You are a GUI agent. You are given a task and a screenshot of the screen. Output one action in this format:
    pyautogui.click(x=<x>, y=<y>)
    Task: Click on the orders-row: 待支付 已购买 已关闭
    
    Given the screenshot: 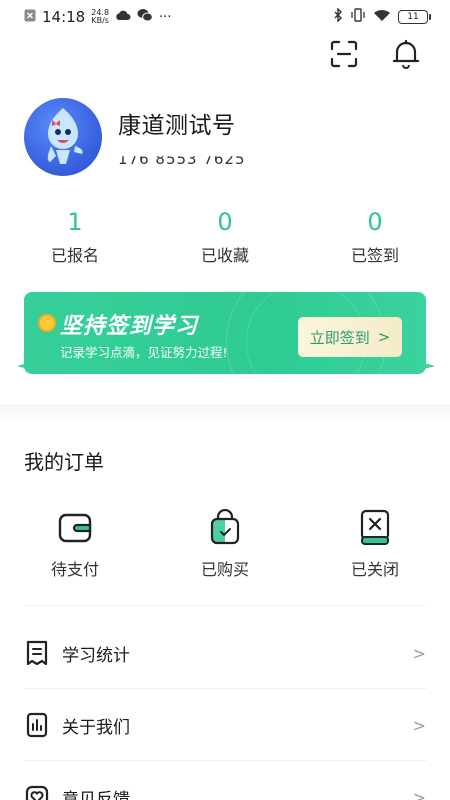 What is the action you would take?
    pyautogui.click(x=225, y=544)
    